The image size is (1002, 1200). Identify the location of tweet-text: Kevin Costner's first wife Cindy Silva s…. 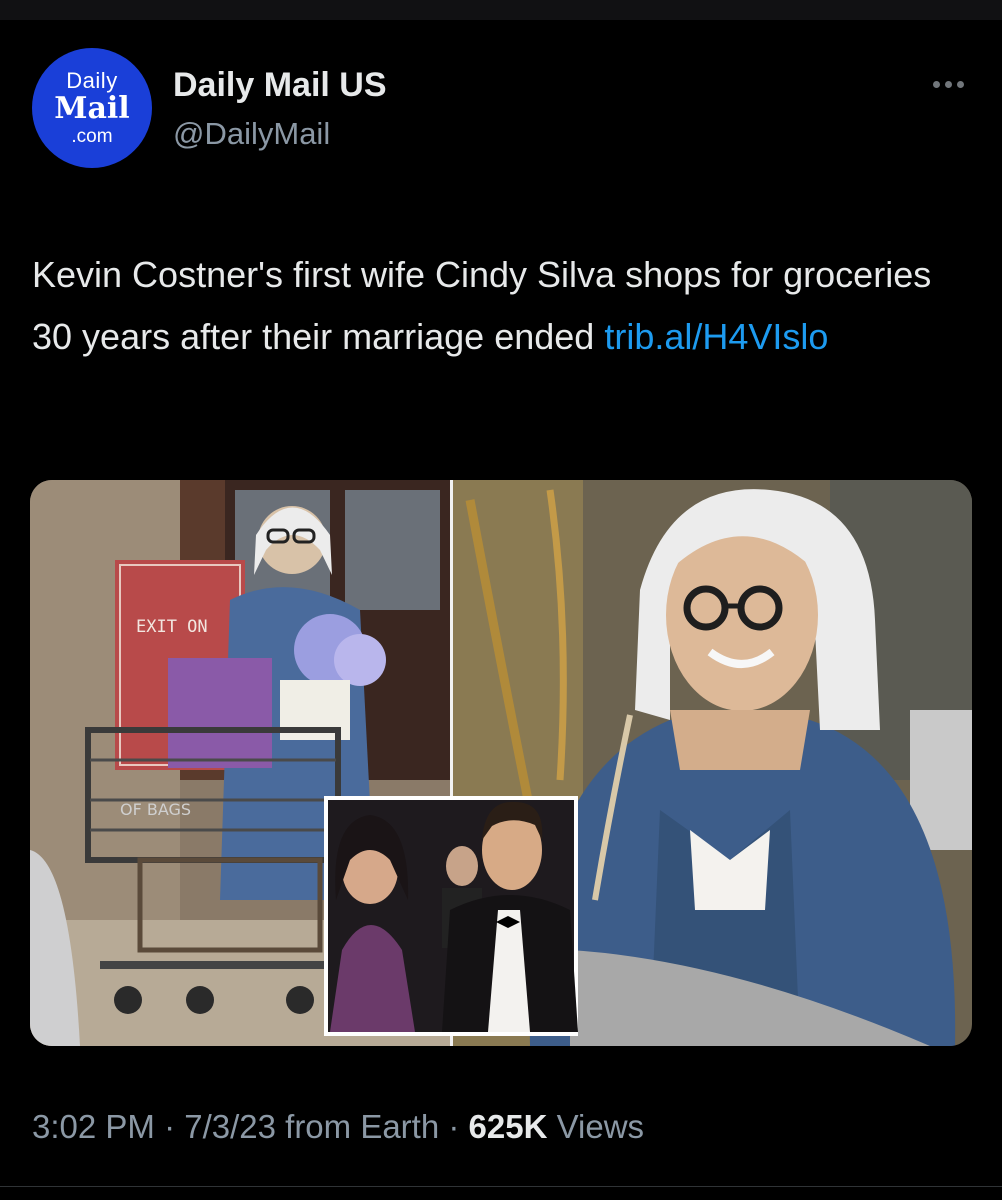
(497, 306).